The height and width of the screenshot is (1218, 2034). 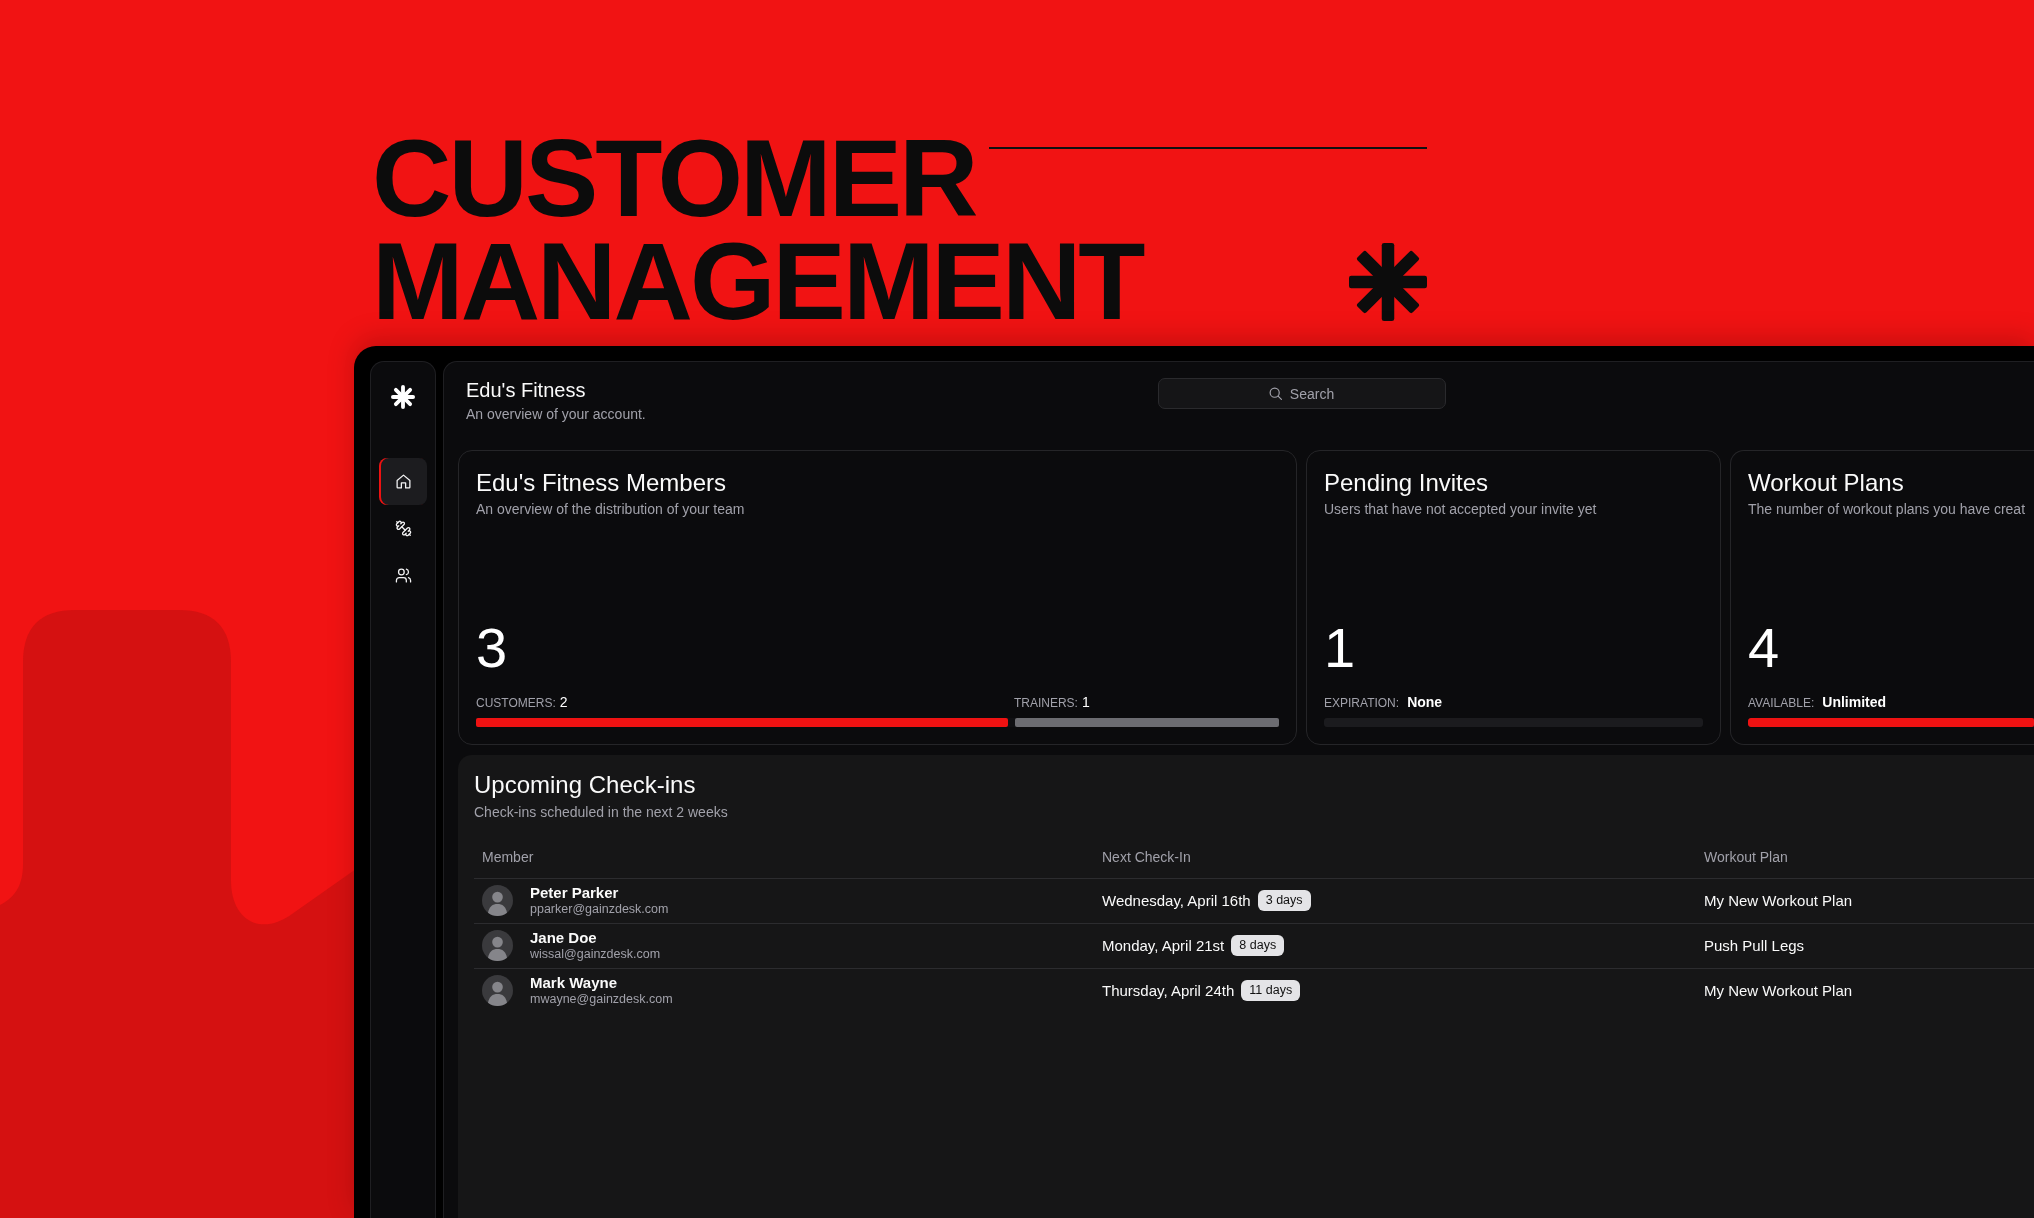 I want to click on dumbbell-icon, so click(x=403, y=528).